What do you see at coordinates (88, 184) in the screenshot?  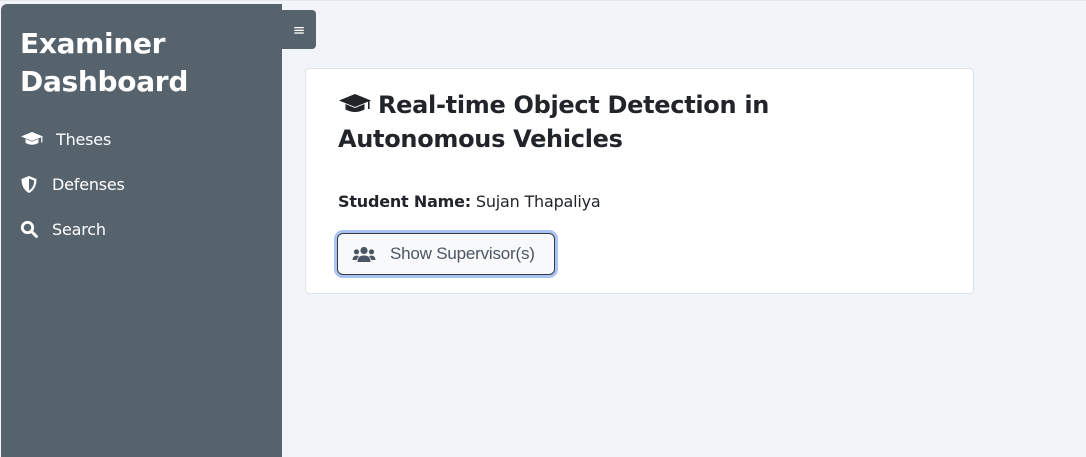 I see `sidebar-item-label: Defenses` at bounding box center [88, 184].